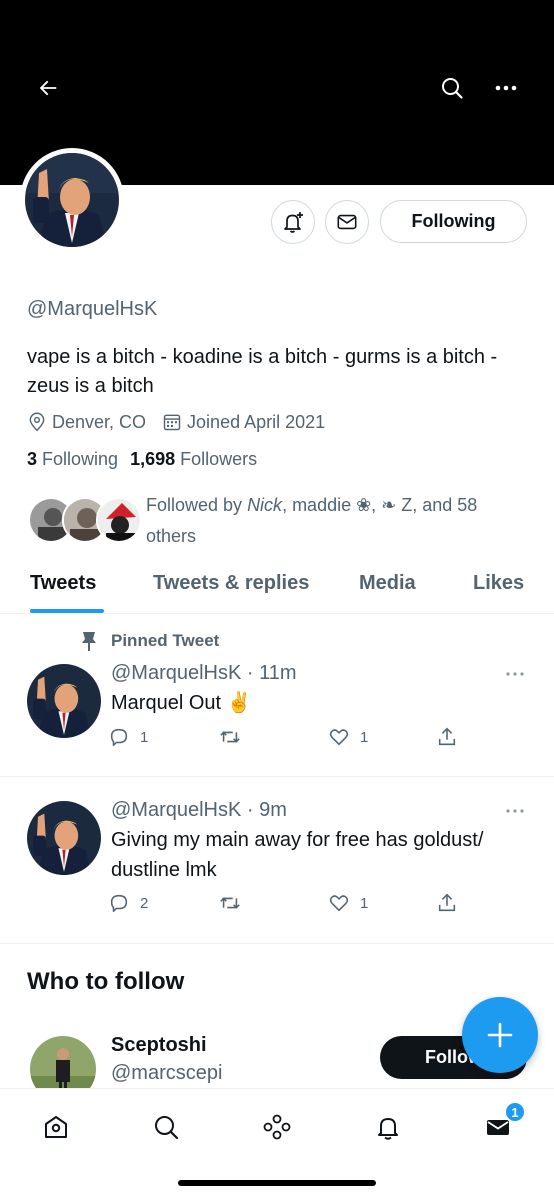 The width and height of the screenshot is (554, 1200). I want to click on who-to-follow-title: Who to follow, so click(106, 981).